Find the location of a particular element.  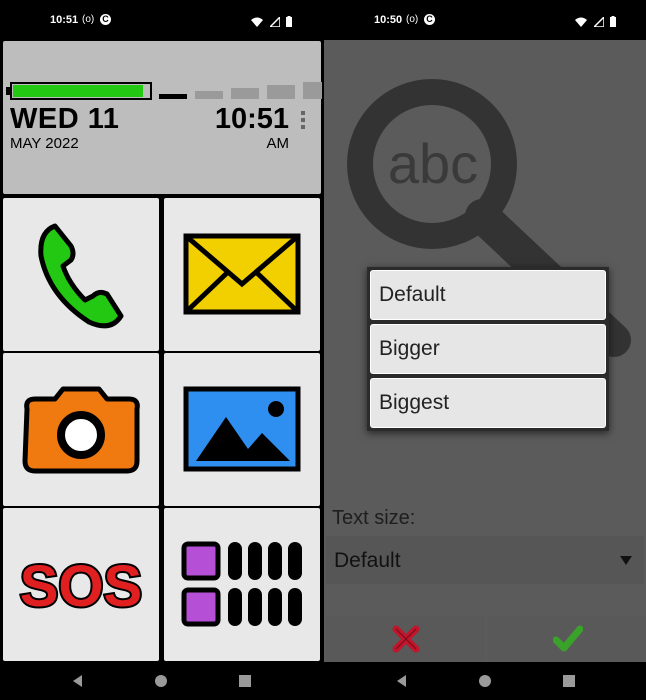

messages-tile is located at coordinates (242, 274).